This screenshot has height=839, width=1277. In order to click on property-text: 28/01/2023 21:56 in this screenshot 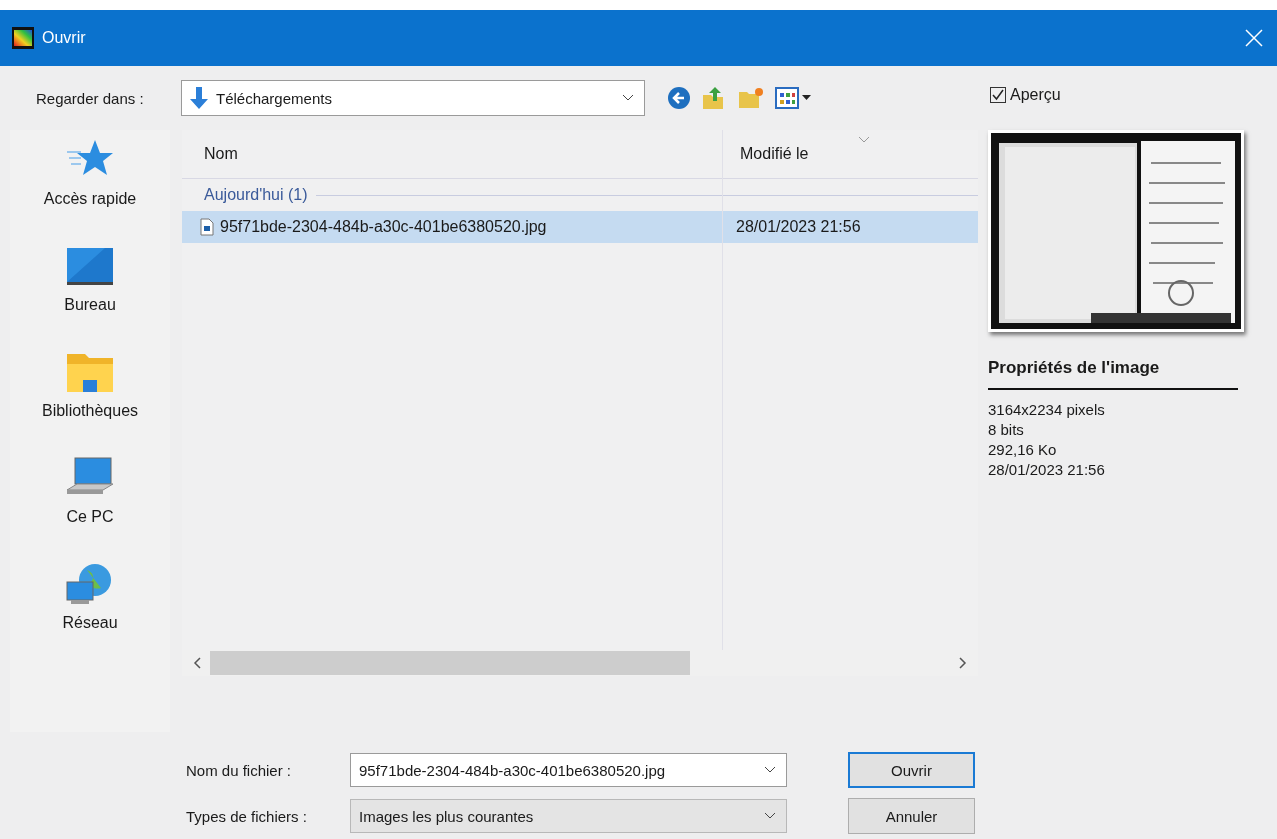, I will do `click(1047, 470)`.